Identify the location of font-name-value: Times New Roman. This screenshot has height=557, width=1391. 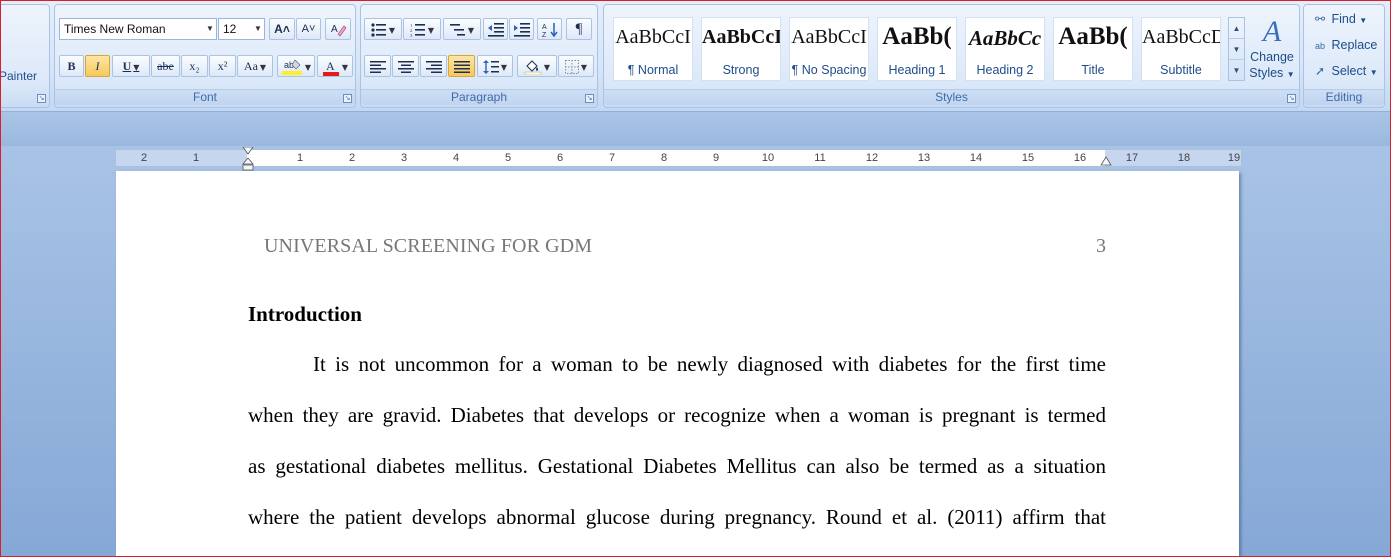
(115, 29).